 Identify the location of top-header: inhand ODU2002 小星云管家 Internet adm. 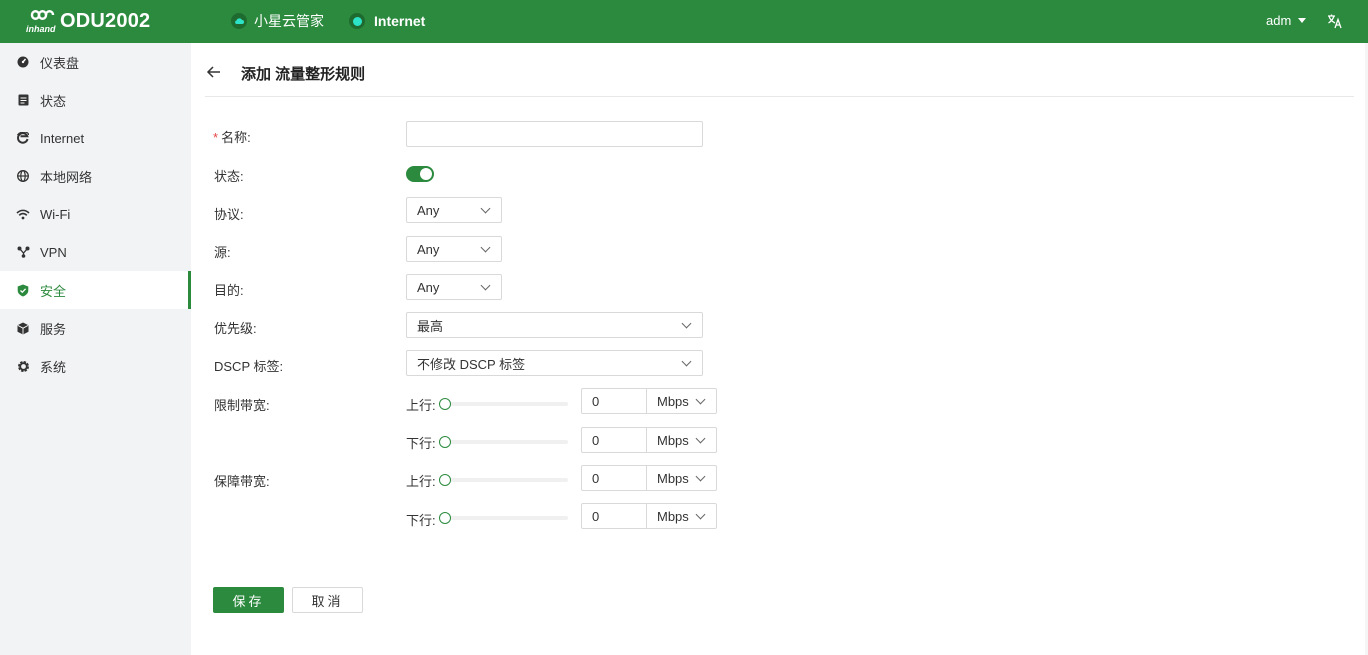
(684, 21).